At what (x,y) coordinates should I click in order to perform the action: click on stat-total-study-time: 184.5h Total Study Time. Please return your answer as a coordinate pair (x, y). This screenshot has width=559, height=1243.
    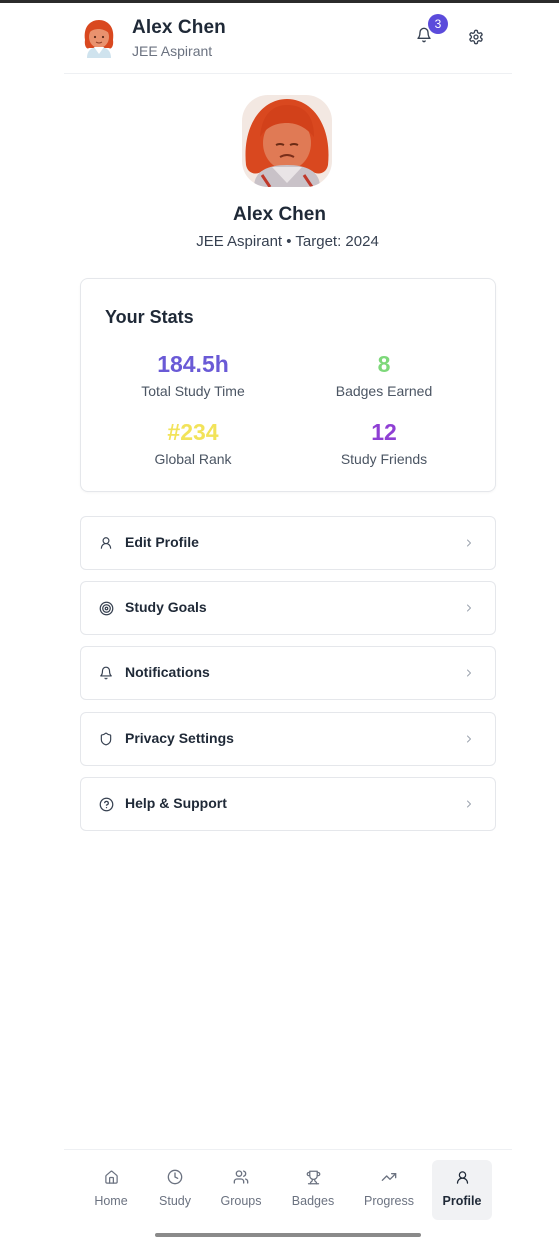
    Looking at the image, I should click on (193, 375).